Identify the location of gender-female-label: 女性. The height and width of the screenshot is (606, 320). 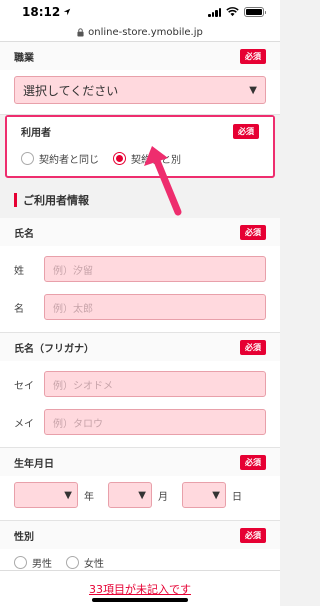
(94, 564).